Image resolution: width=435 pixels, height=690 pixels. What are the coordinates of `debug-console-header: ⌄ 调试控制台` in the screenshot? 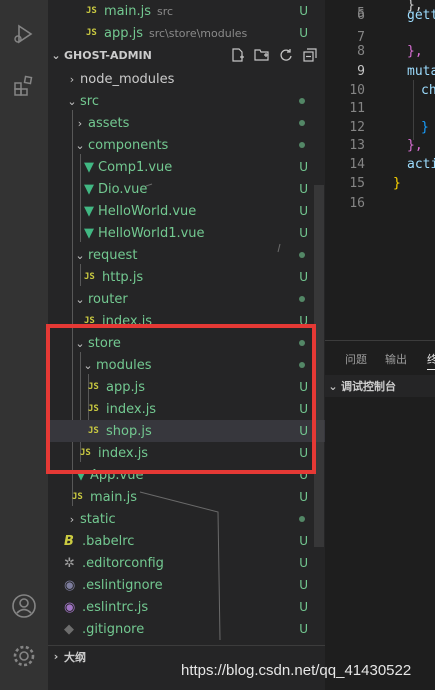 It's located at (380, 386).